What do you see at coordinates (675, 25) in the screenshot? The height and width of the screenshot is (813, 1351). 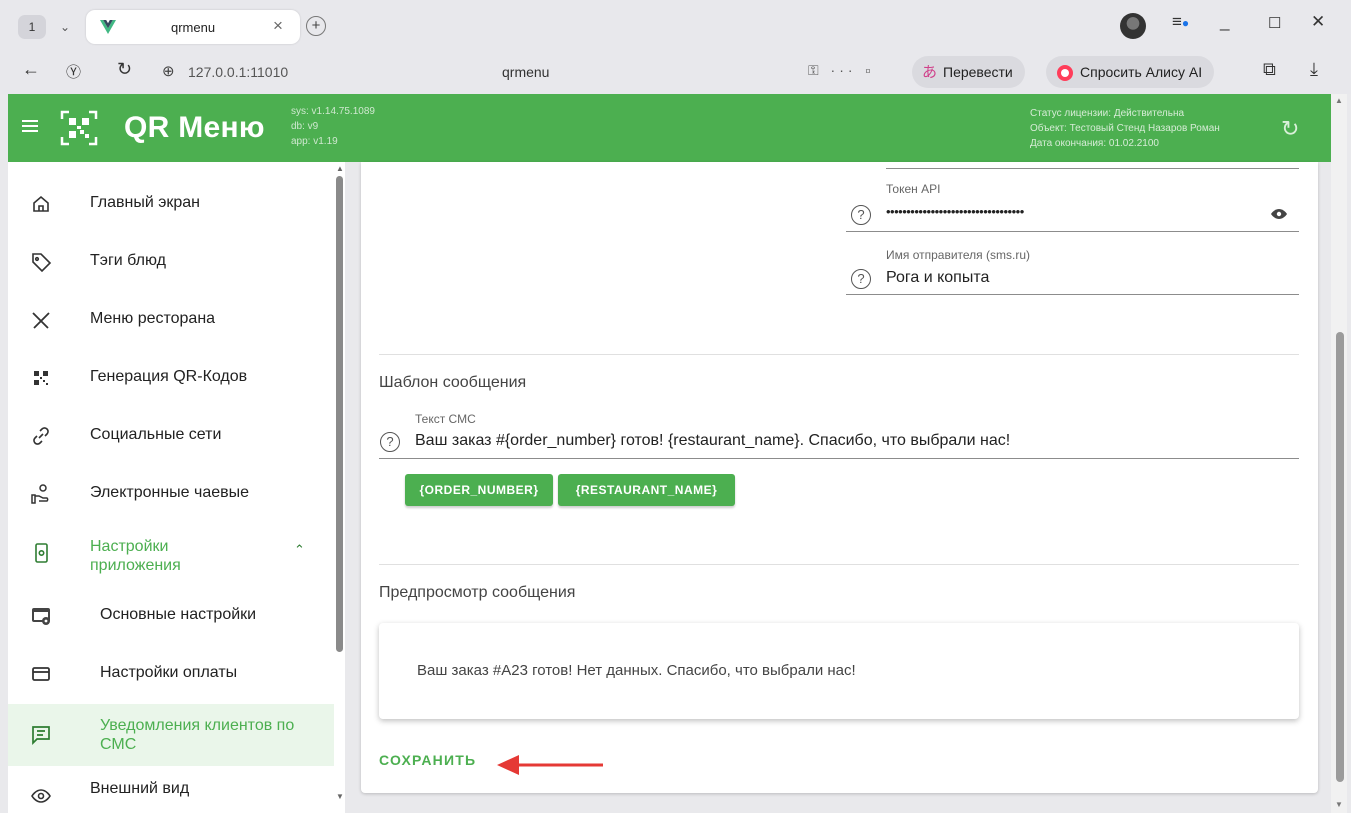 I see `tab-strip: 1 ⌄ qrmenu × + ≡● _ ☐ ✕` at bounding box center [675, 25].